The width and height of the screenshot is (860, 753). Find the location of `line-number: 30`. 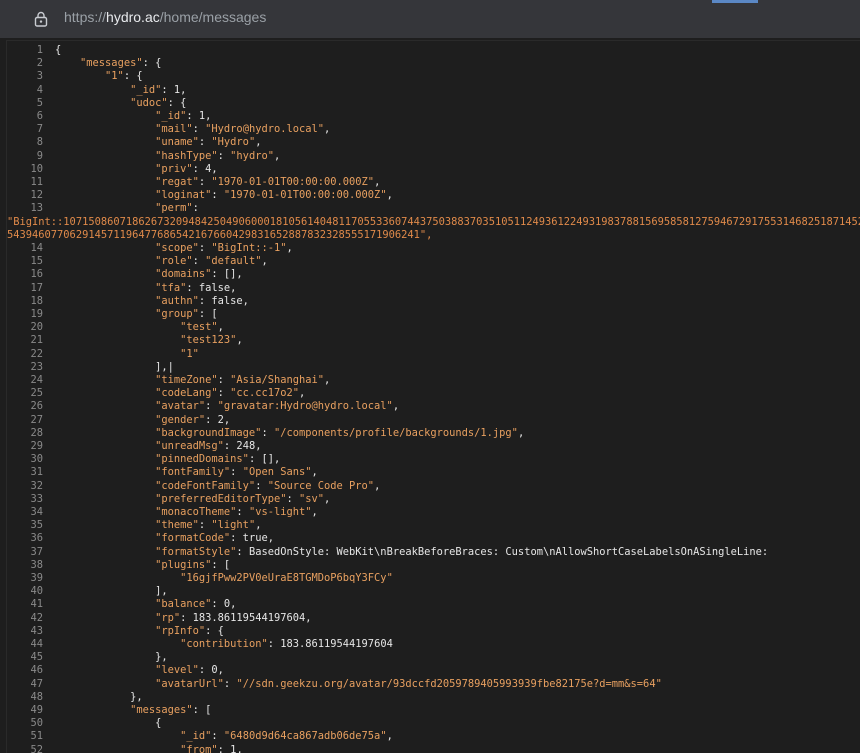

line-number: 30 is located at coordinates (36, 459).